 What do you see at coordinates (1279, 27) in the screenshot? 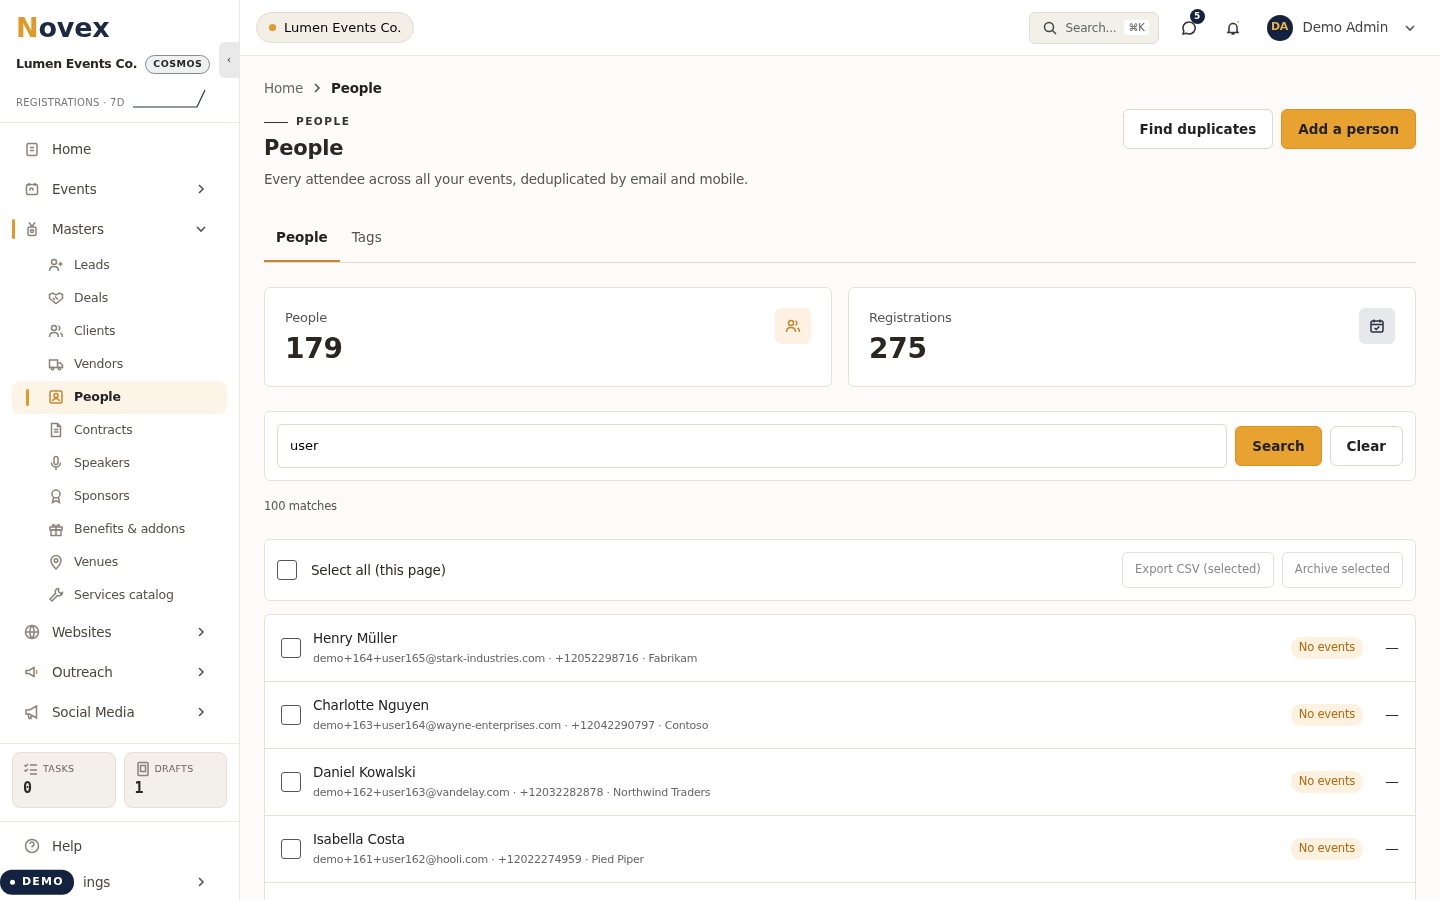
I see `user-avatar: DA` at bounding box center [1279, 27].